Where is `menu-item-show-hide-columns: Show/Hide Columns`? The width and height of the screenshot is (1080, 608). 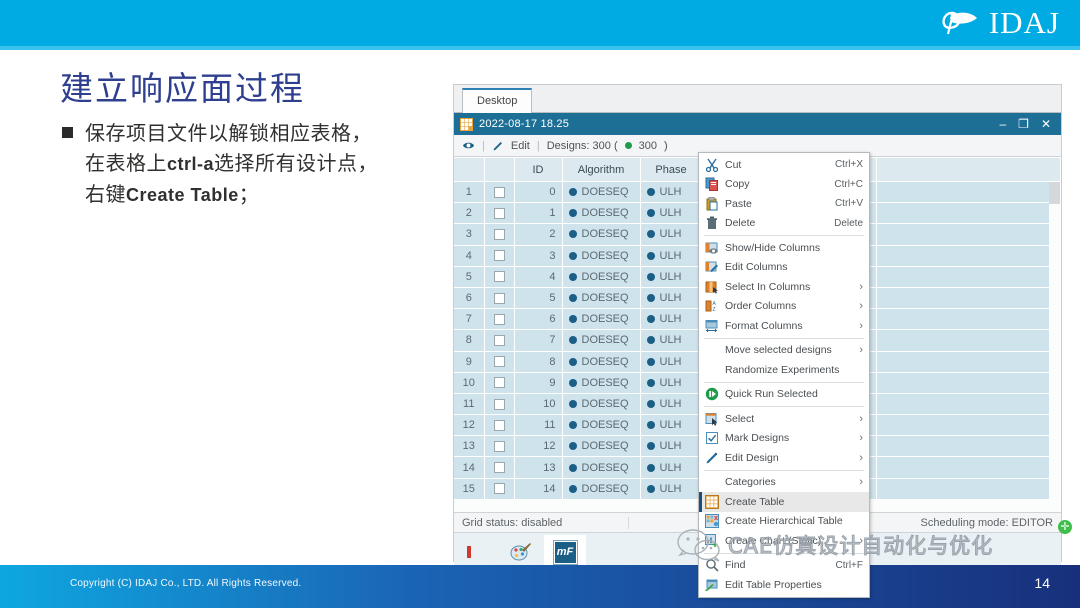 menu-item-show-hide-columns: Show/Hide Columns is located at coordinates (784, 248).